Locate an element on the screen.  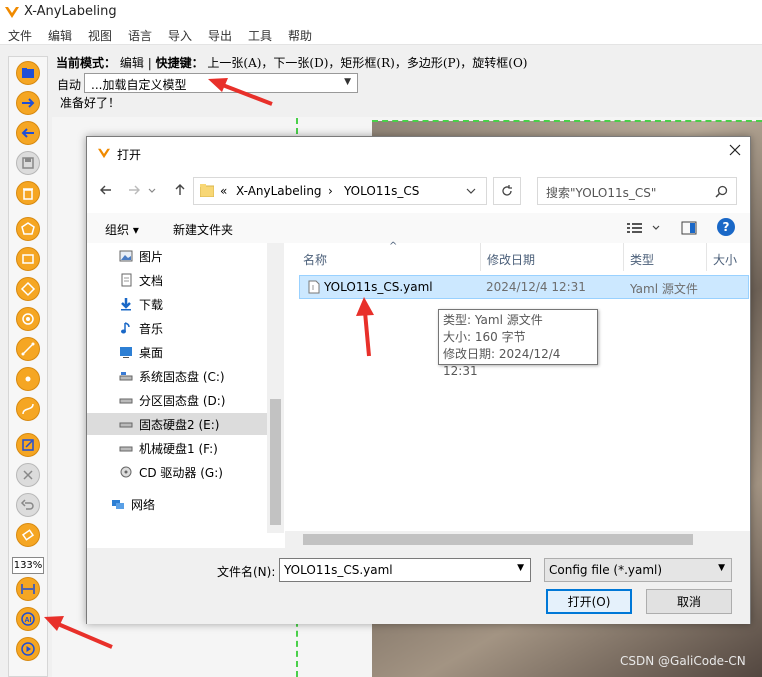
nav-item-drive-g: CD 驱动器 (G:) is located at coordinates (194, 472).